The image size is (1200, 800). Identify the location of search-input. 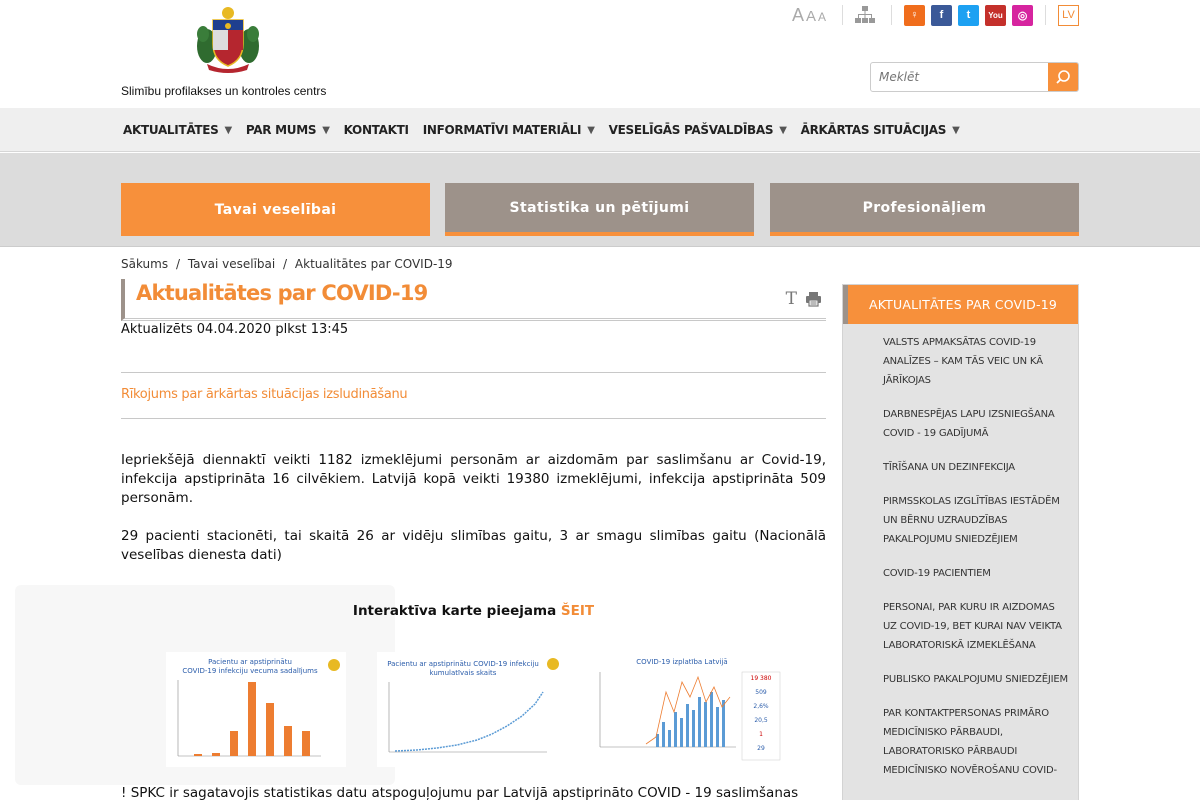
(959, 77).